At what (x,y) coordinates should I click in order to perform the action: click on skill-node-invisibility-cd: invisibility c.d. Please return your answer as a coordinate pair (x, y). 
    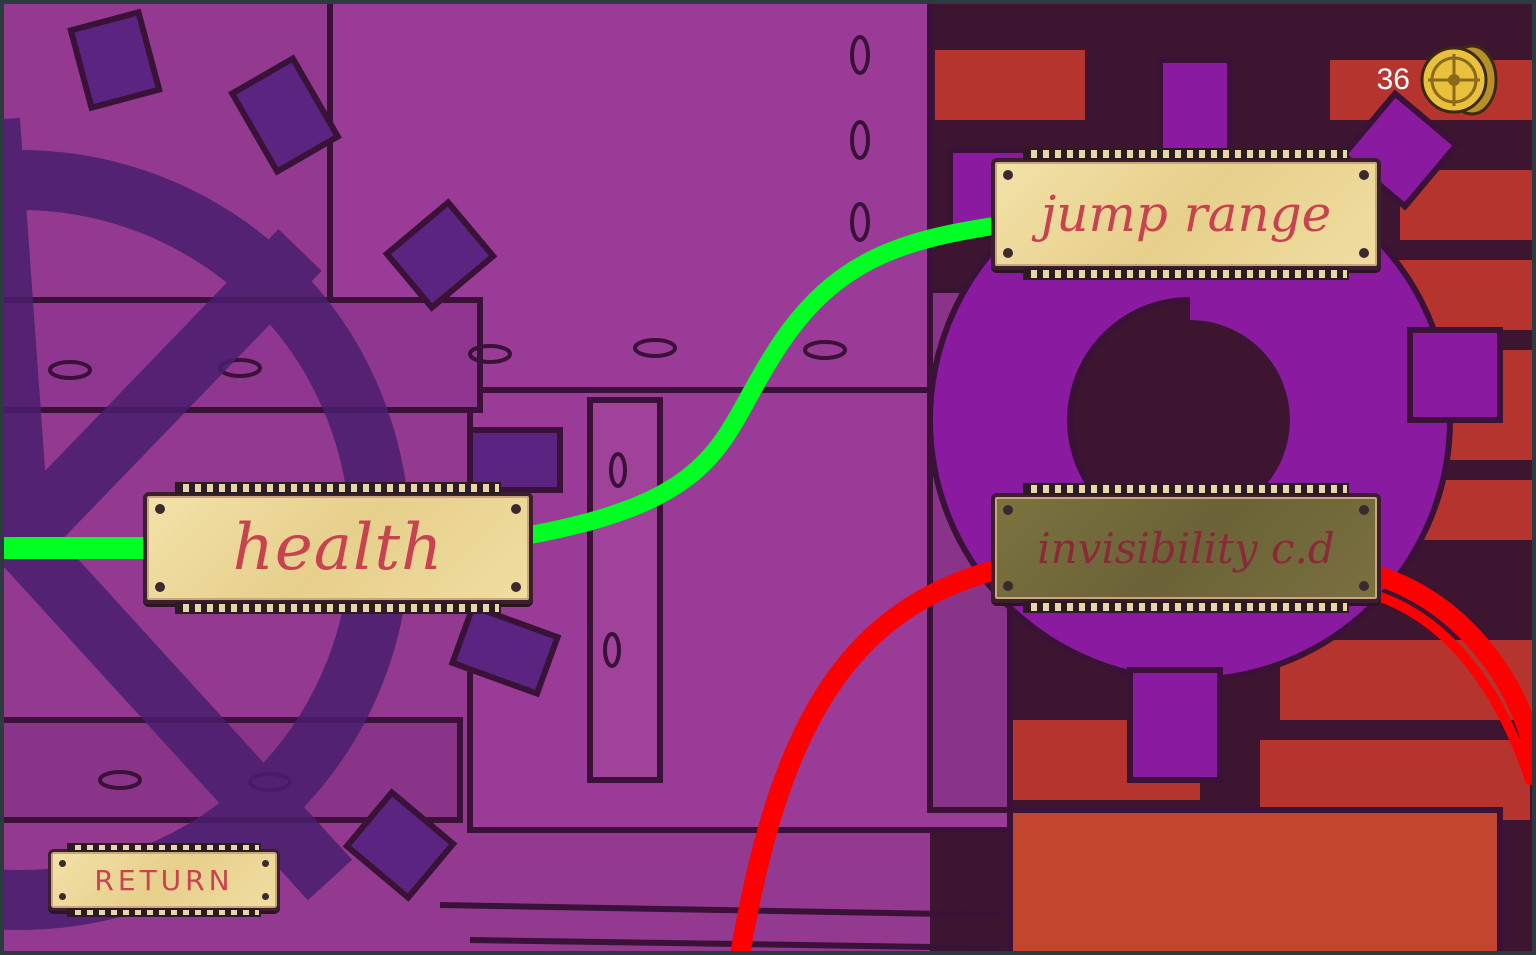
    Looking at the image, I should click on (1186, 548).